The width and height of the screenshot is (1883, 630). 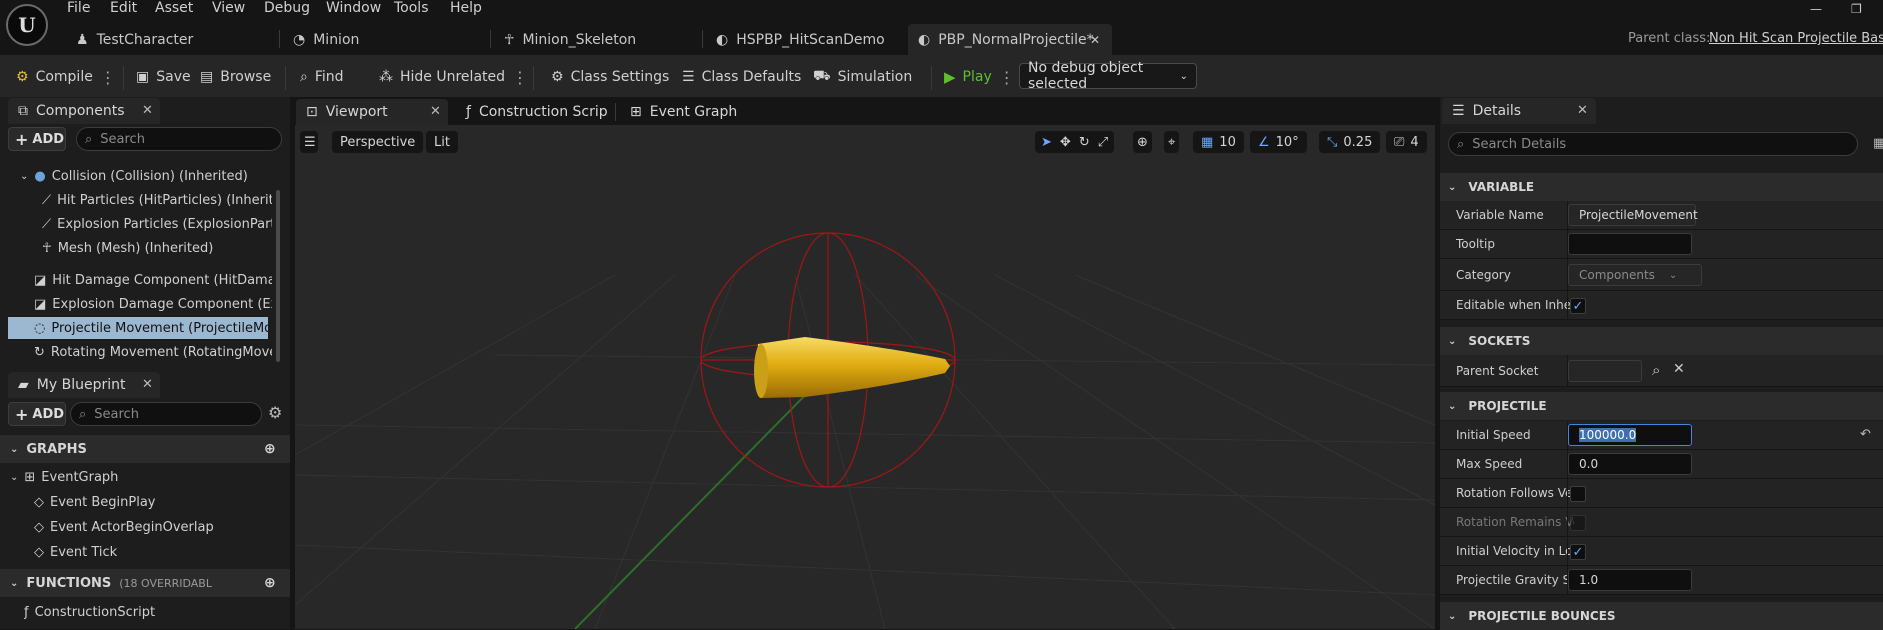 I want to click on debug-object-select: No debug object selected ⌄, so click(x=1108, y=76).